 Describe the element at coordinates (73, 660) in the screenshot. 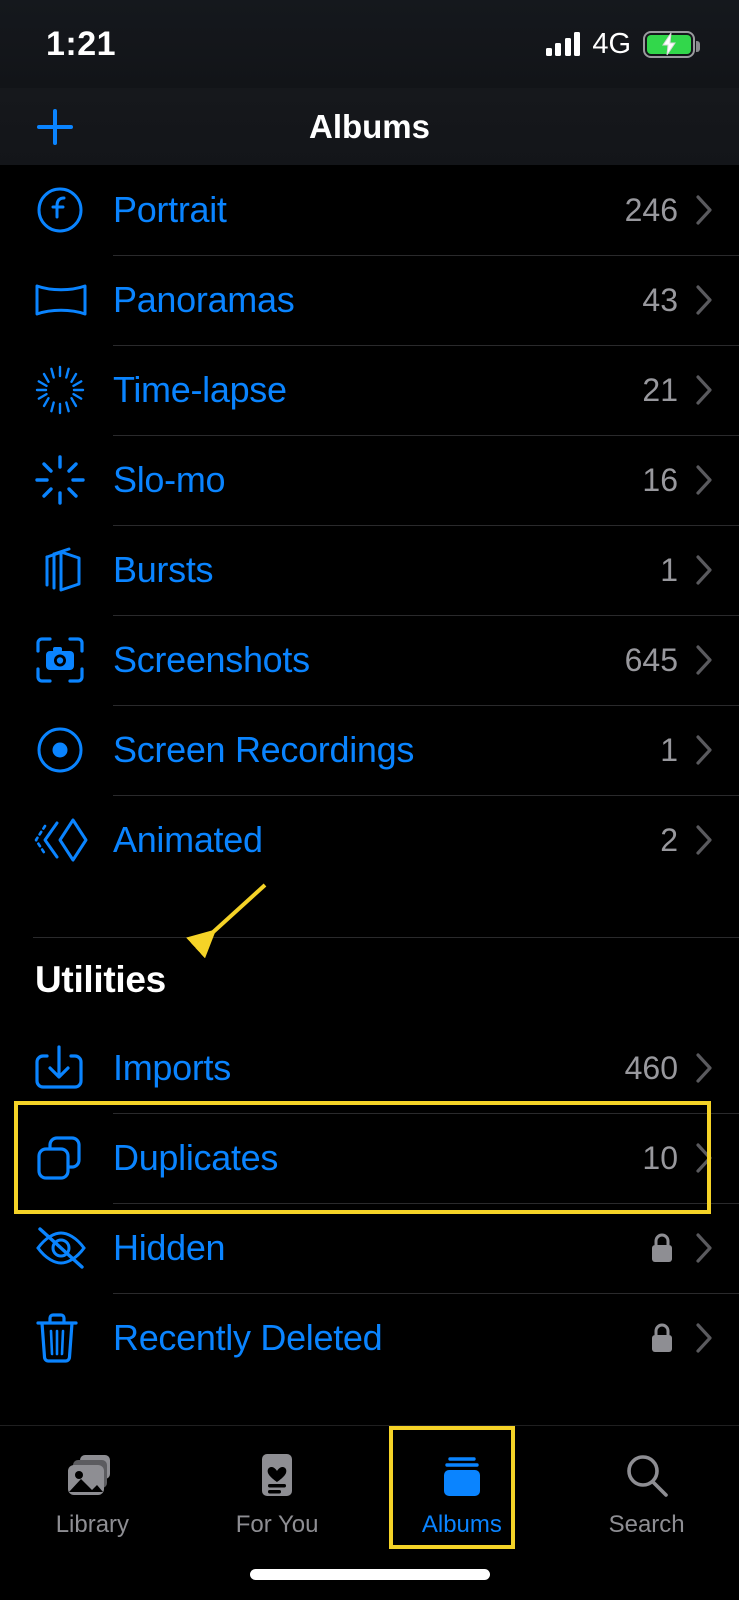

I see `screenshot-camera-icon` at that location.